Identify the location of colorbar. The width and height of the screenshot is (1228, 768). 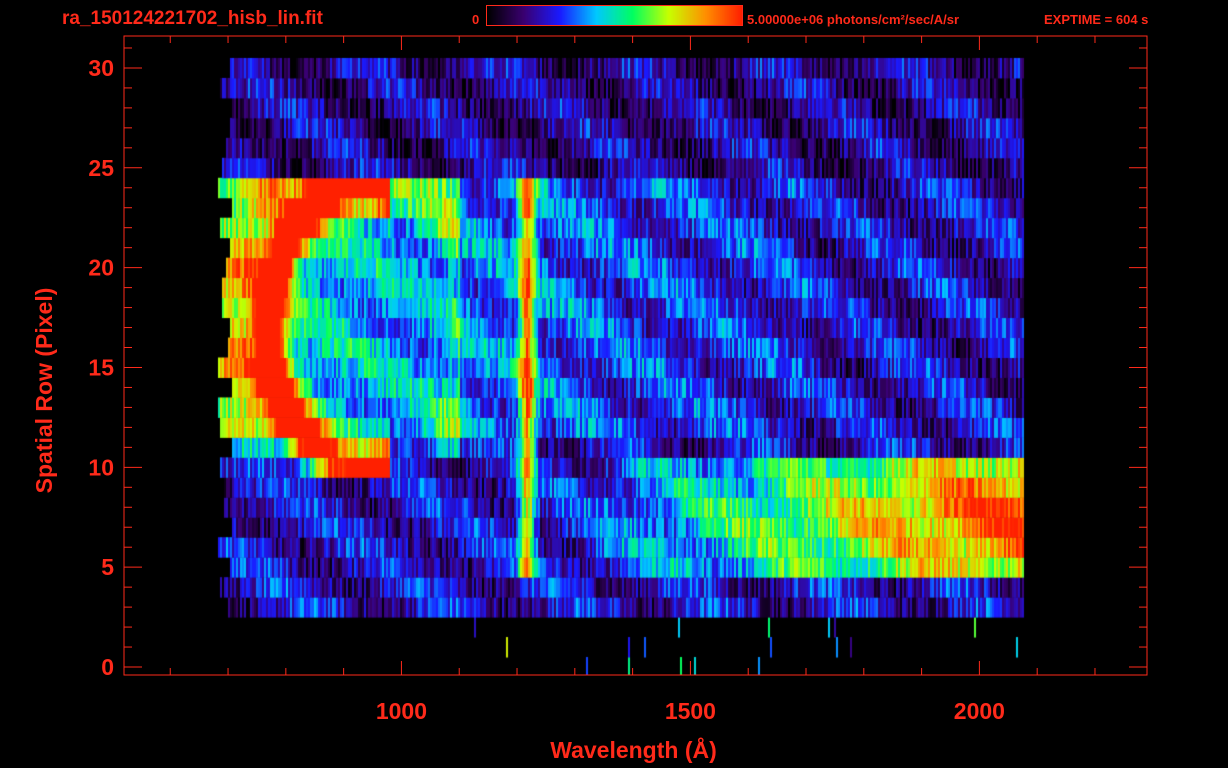
(614, 15).